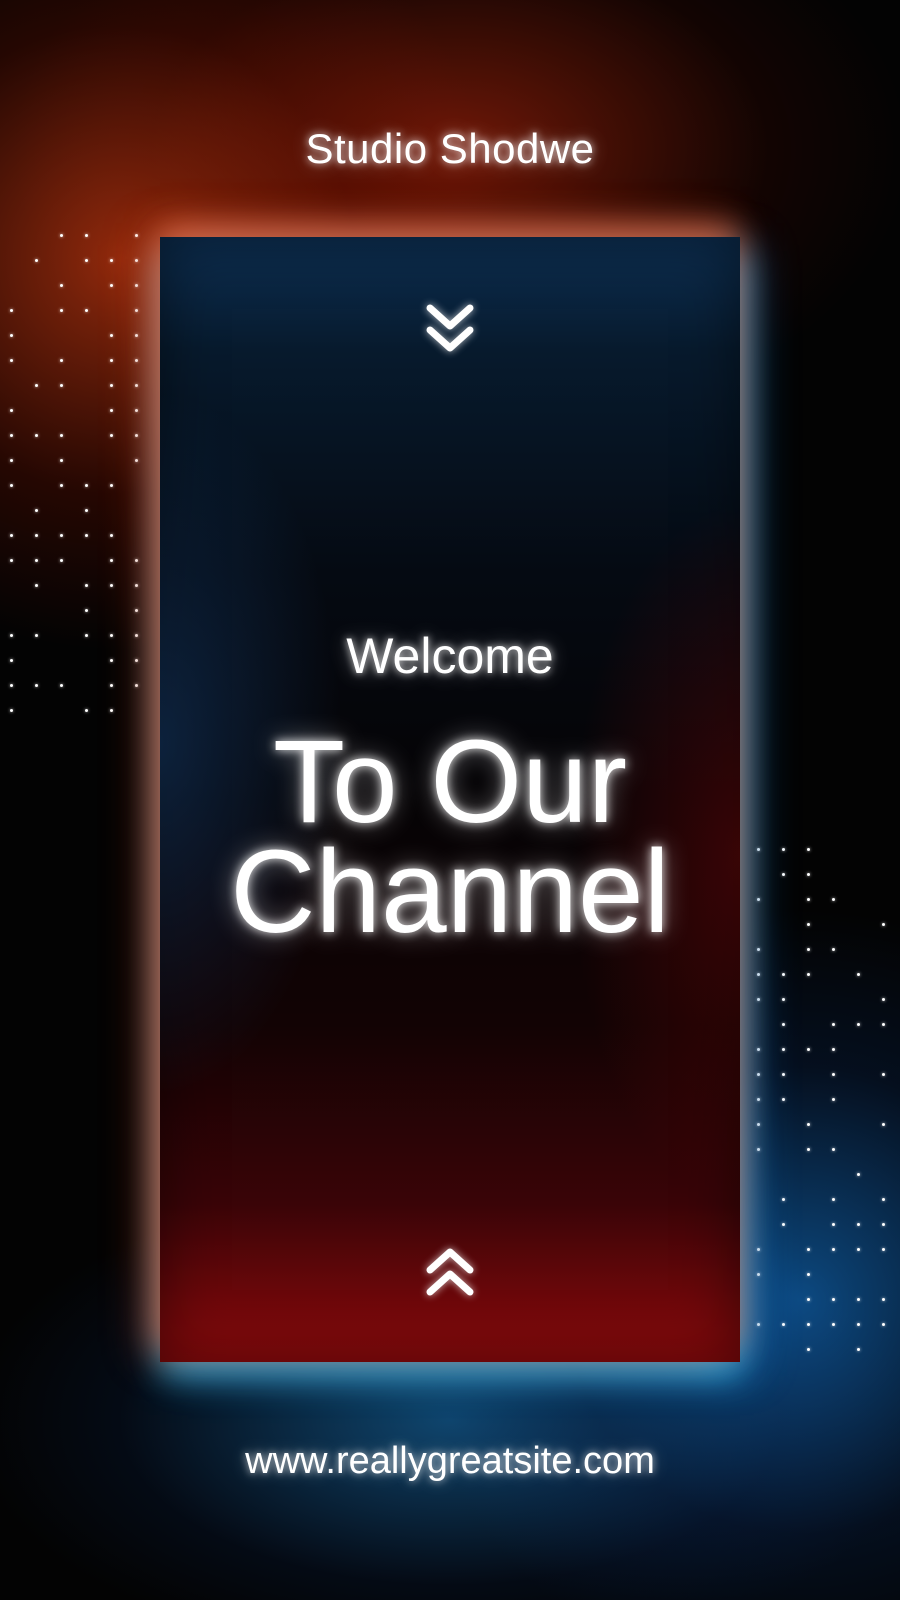  What do you see at coordinates (450, 782) in the screenshot?
I see `headline-line-1: To Our` at bounding box center [450, 782].